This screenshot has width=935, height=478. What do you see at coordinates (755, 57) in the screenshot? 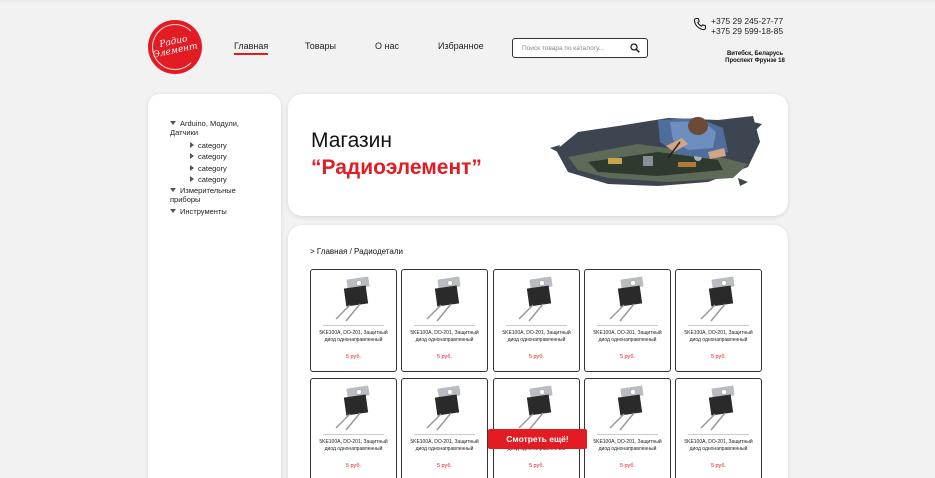
I see `address: Витебск, Беларусь Проспект Фрунзе 18` at bounding box center [755, 57].